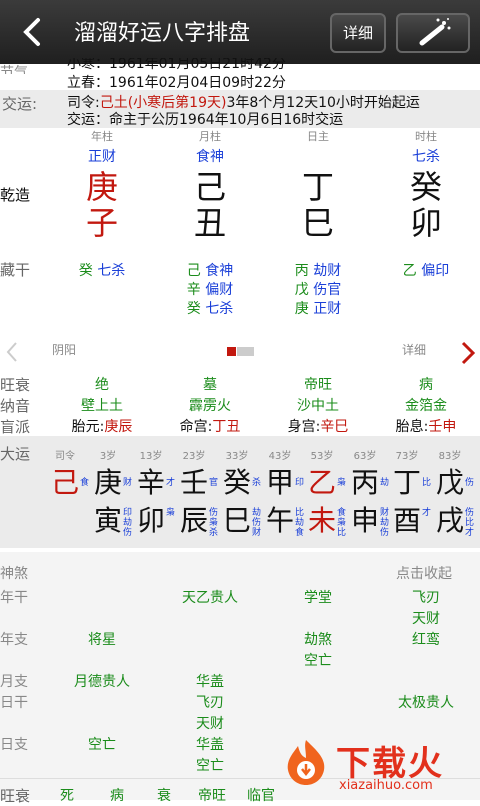 This screenshot has height=806, width=480. I want to click on dayun-zhi: 酉, so click(406, 520).